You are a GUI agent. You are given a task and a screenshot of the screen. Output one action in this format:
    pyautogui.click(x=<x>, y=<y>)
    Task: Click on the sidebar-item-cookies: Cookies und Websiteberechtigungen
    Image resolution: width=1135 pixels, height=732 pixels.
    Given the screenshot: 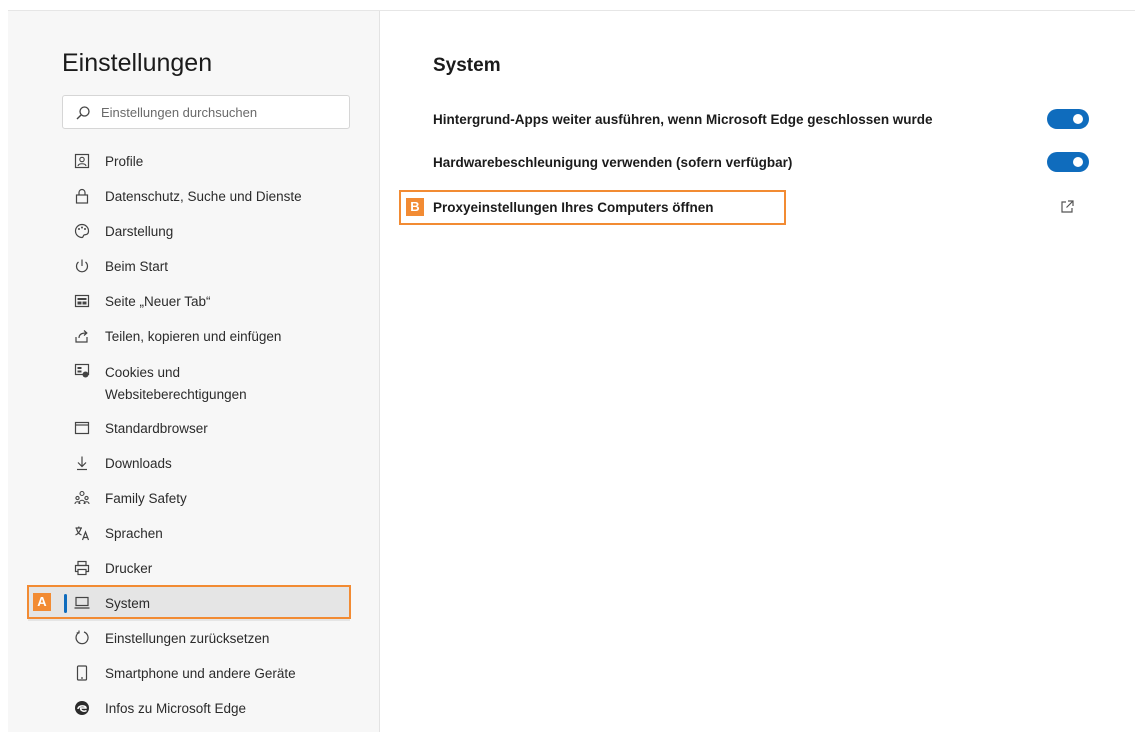 What is the action you would take?
    pyautogui.click(x=193, y=382)
    